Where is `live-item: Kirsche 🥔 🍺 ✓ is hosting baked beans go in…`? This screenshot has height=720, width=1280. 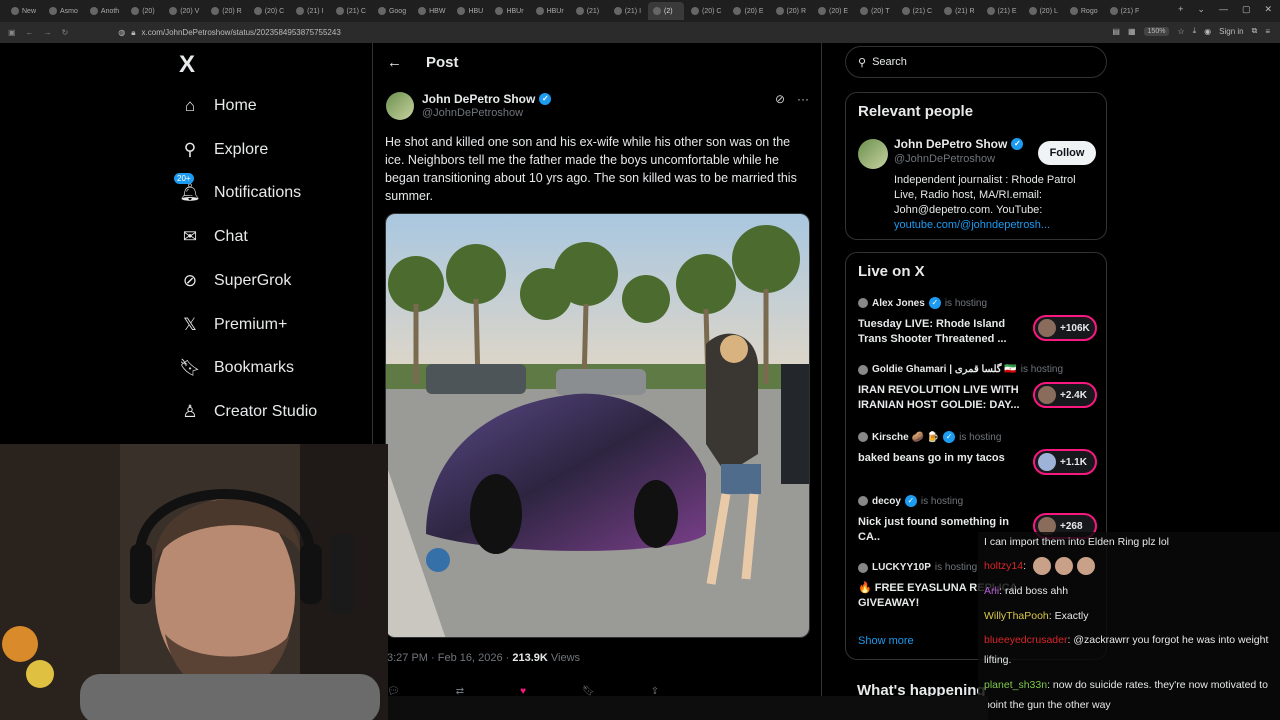 live-item: Kirsche 🥔 🍺 ✓ is hosting baked beans go in… is located at coordinates (978, 453).